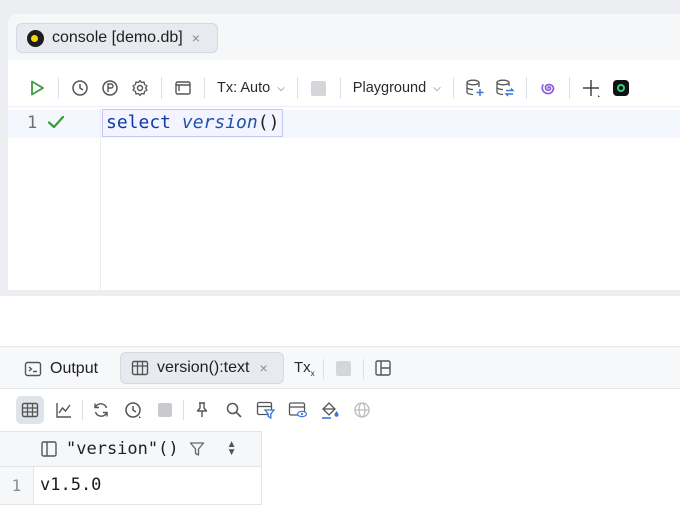  What do you see at coordinates (244, 88) in the screenshot?
I see `tx-mode-label: Tx: Auto` at bounding box center [244, 88].